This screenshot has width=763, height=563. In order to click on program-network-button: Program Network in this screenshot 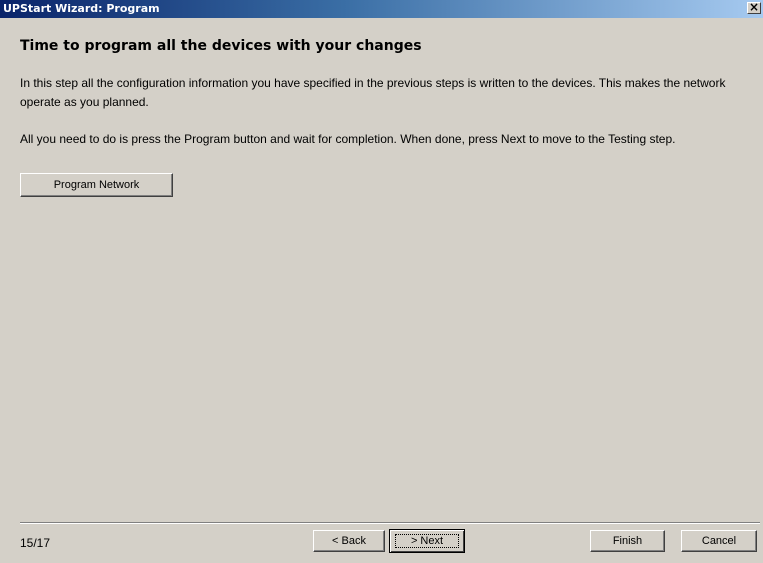, I will do `click(96, 185)`.